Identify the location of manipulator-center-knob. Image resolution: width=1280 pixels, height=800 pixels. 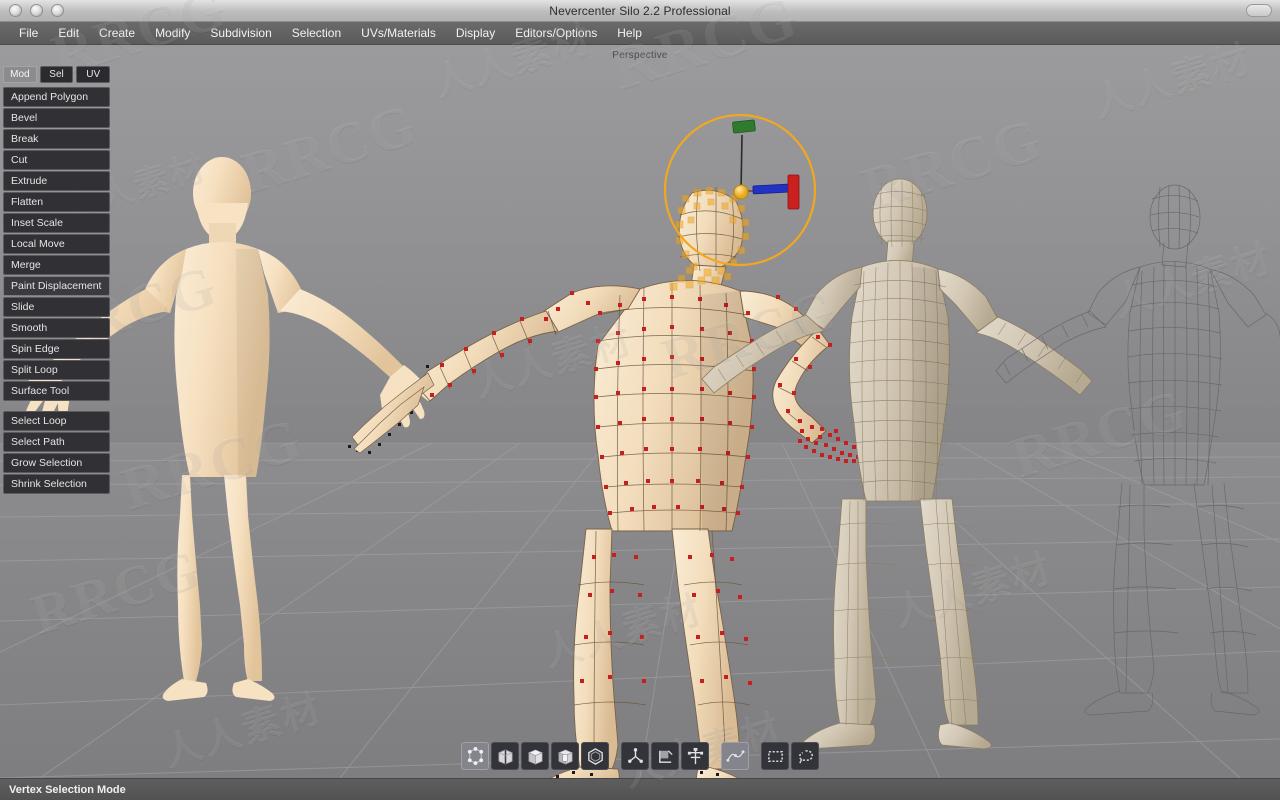
(741, 192).